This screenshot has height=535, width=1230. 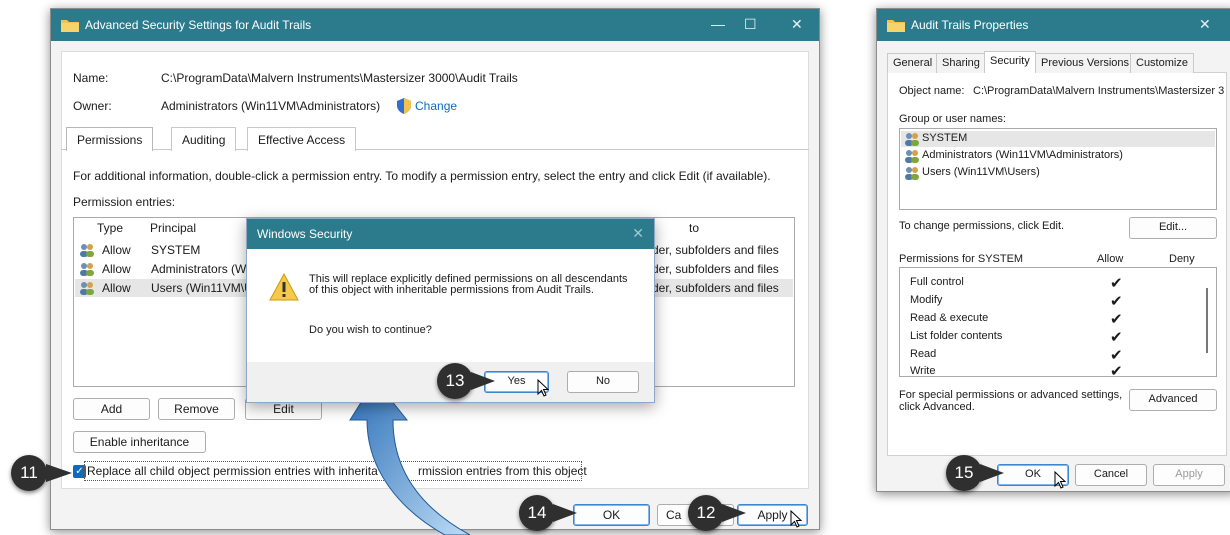 What do you see at coordinates (1085, 63) in the screenshot?
I see `tab-previous-versions: Previous Versions` at bounding box center [1085, 63].